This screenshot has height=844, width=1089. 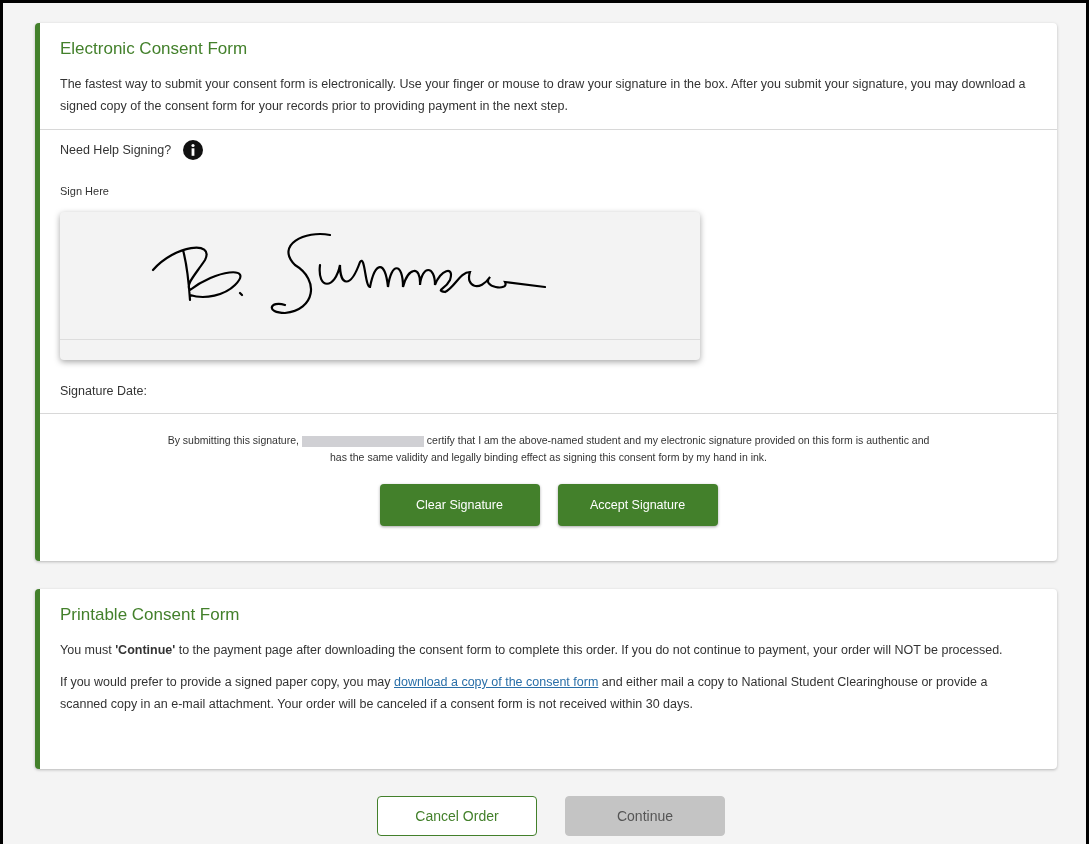 I want to click on clear-signature-button: Clear Signature, so click(x=459, y=505).